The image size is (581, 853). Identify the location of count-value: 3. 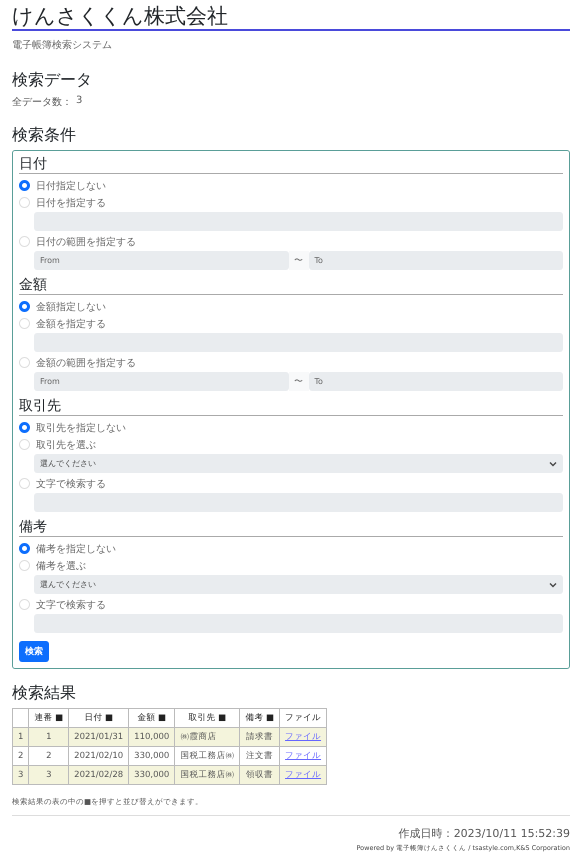
(79, 101).